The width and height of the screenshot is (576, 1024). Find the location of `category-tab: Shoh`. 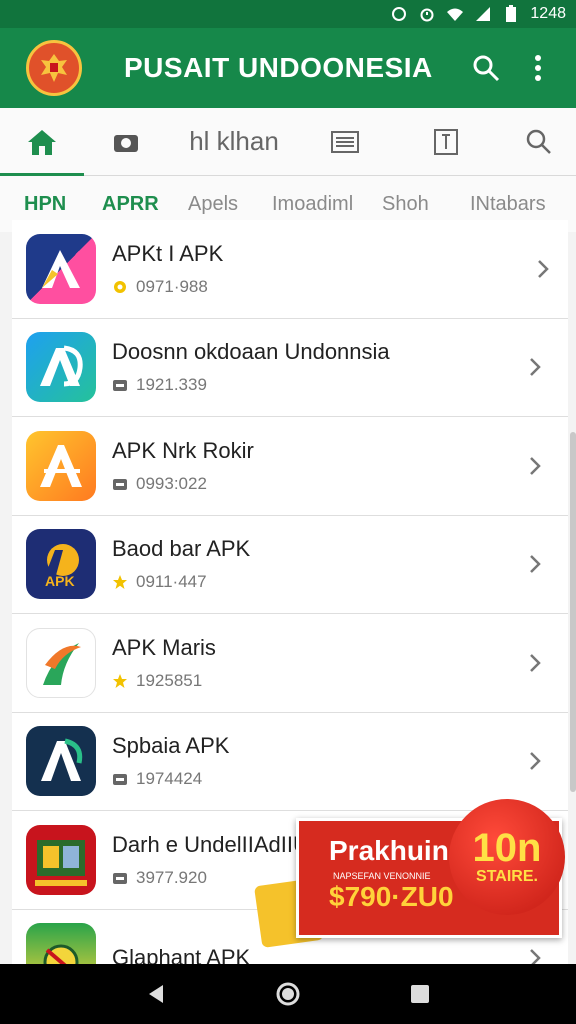

category-tab: Shoh is located at coordinates (426, 204).